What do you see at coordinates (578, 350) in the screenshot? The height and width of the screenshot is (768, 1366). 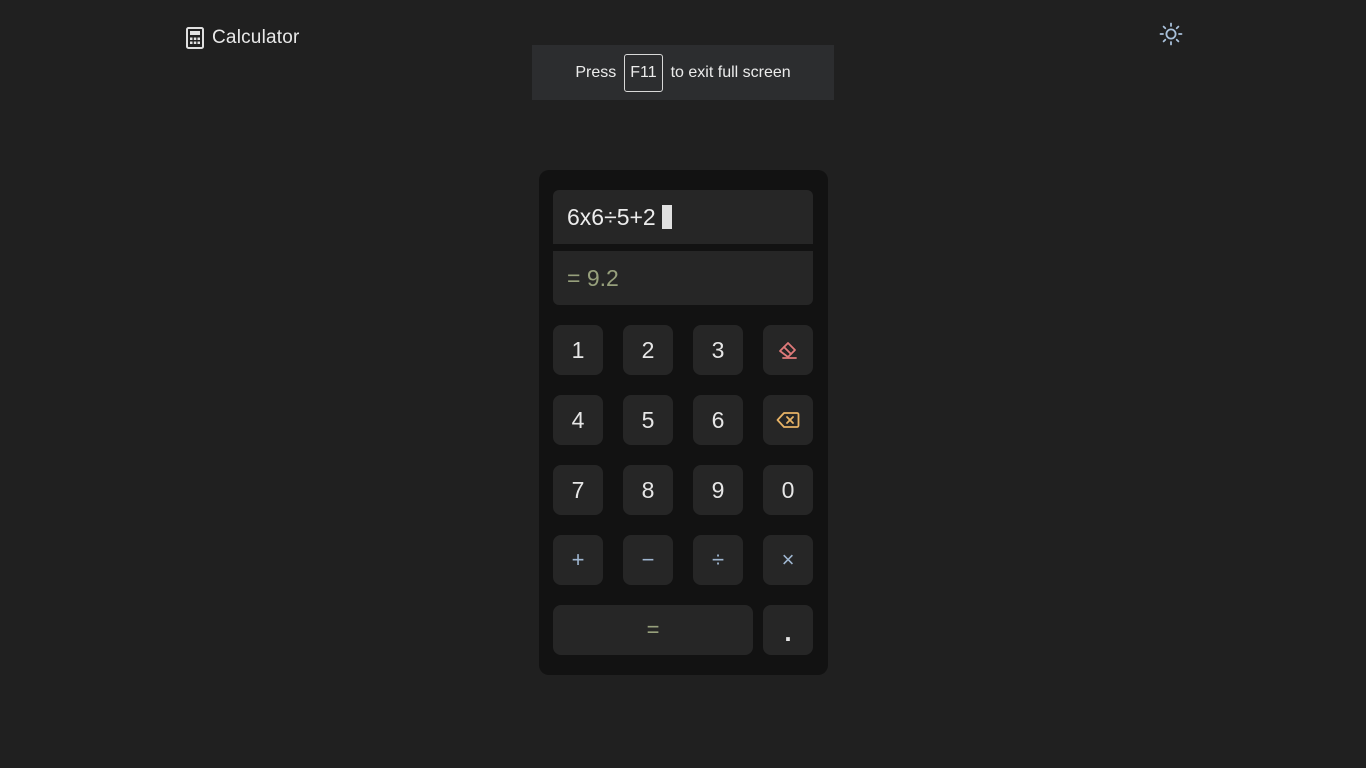 I see `key-1: 1` at bounding box center [578, 350].